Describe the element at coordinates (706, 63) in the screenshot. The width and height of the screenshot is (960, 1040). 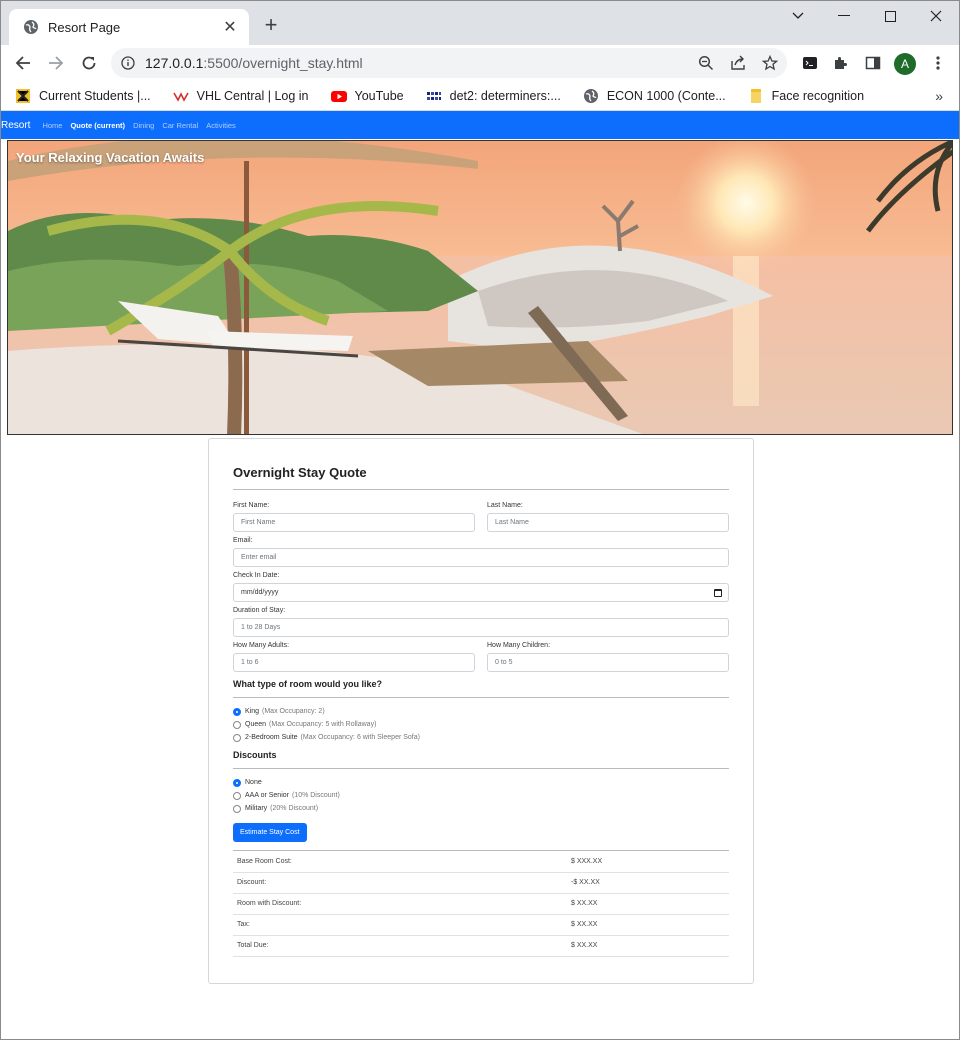
I see `zoom-icon` at that location.